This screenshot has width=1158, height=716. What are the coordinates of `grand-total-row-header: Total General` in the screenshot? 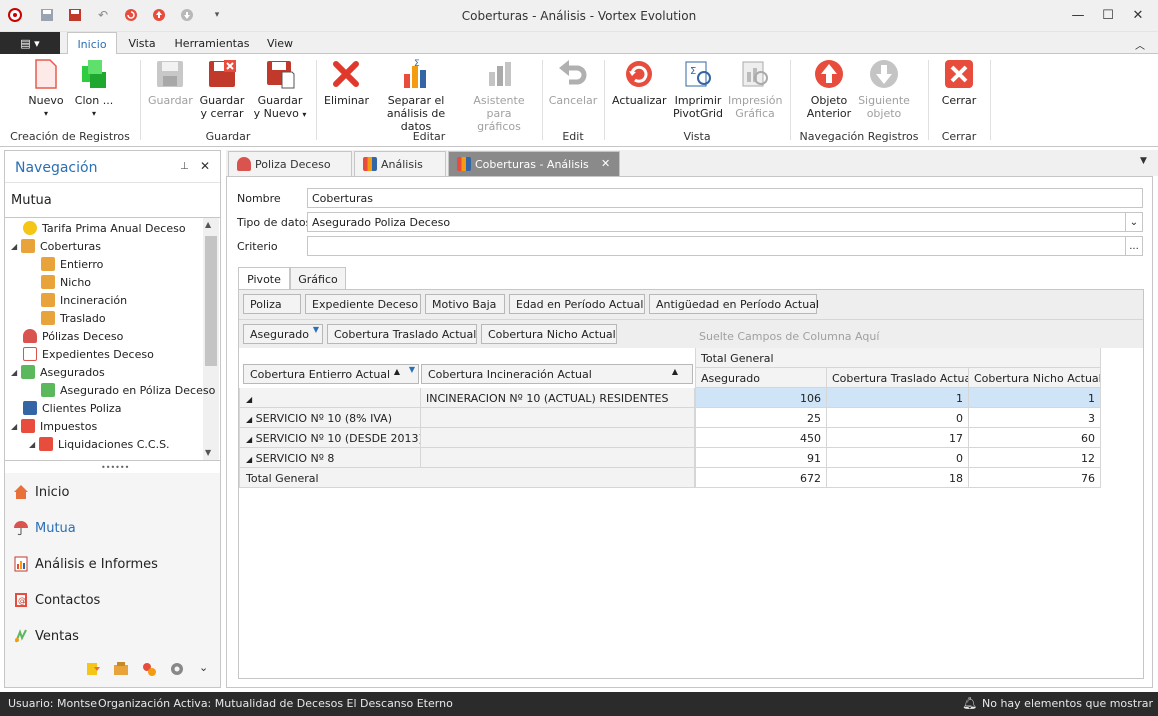 It's located at (467, 478).